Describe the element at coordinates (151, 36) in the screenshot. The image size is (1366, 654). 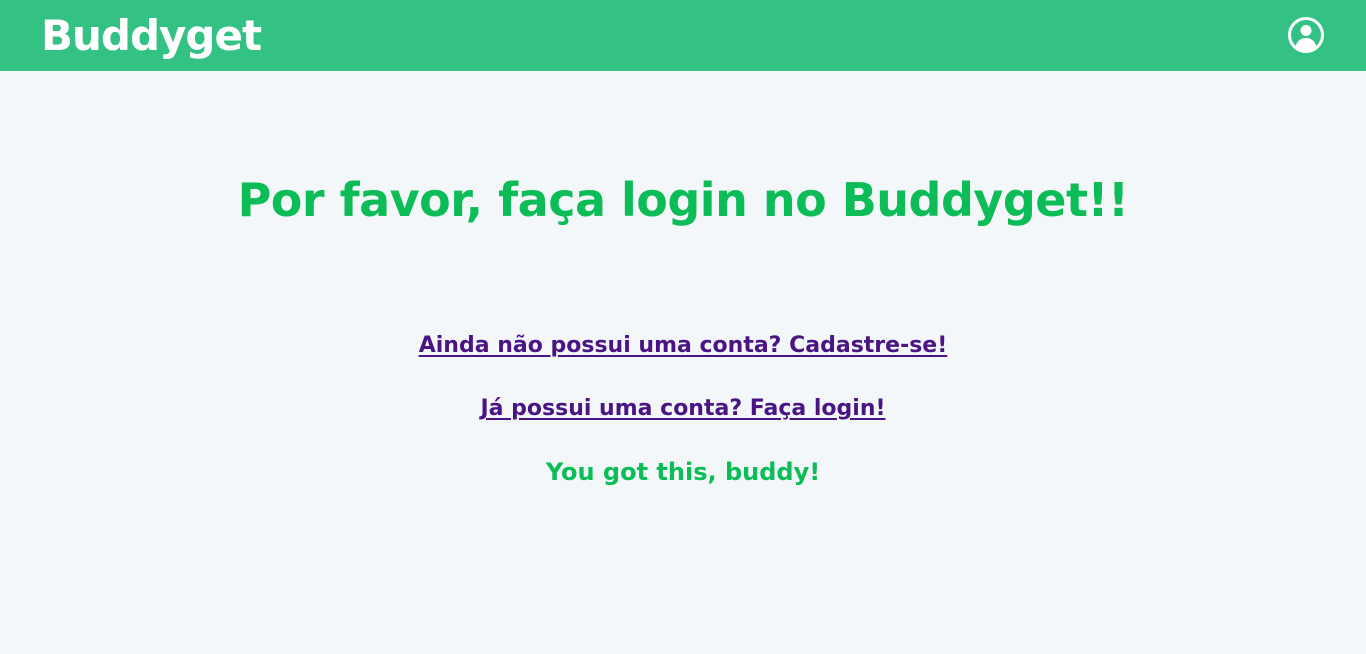
I see `brand-logo: Buddyget` at that location.